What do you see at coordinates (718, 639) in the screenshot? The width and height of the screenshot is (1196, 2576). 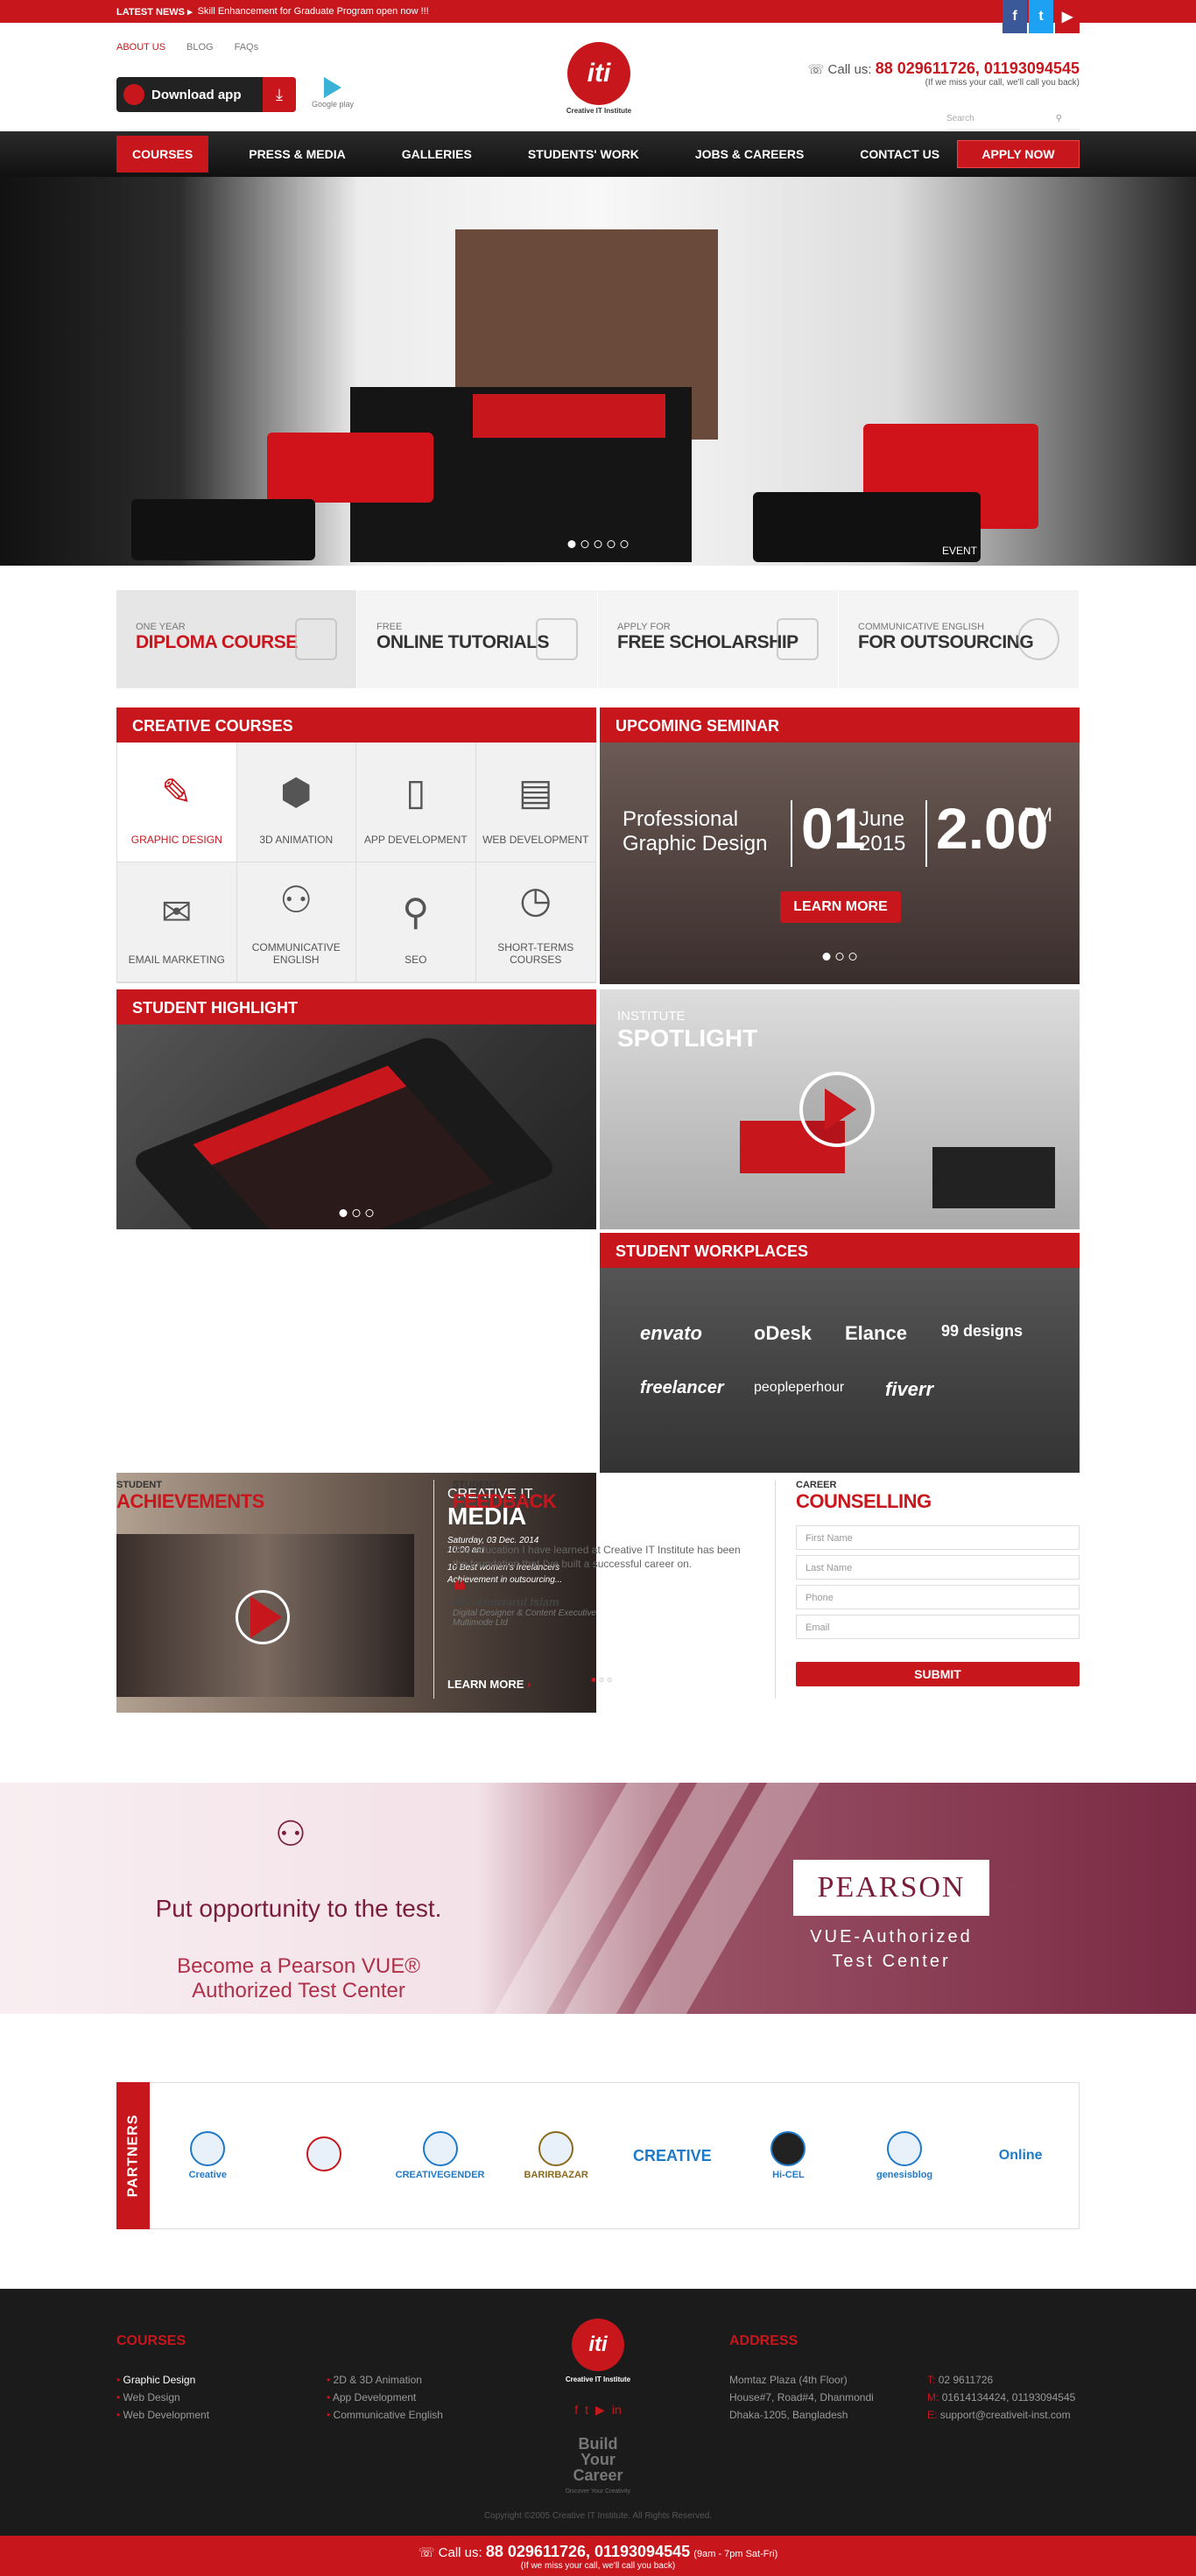 I see `feature-free-scholarship: APPLY FOR FREE SCHOLARSHIP` at bounding box center [718, 639].